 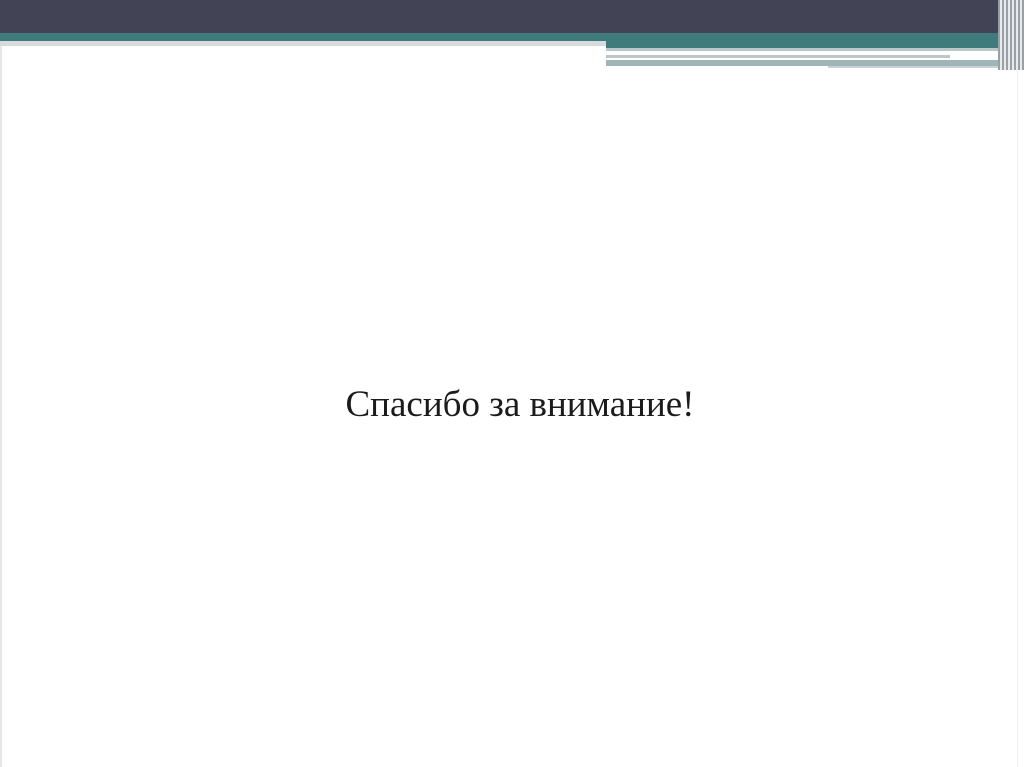 I want to click on closing-text: Спасибо за внимание!, so click(x=520, y=404).